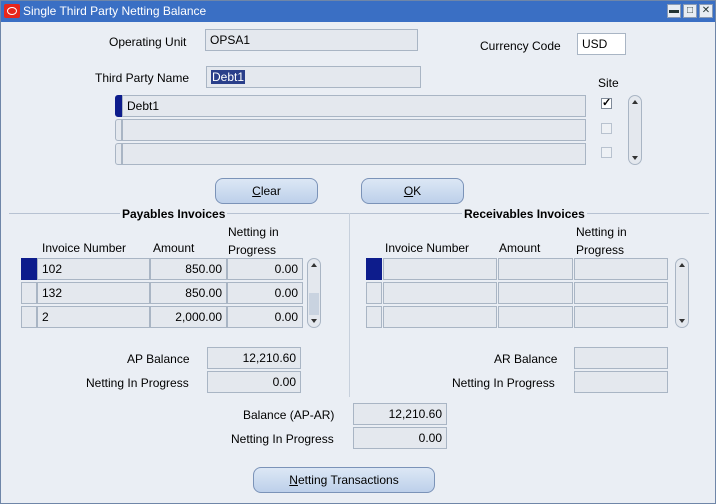  I want to click on operating-unit-field: OPSA1, so click(311, 40).